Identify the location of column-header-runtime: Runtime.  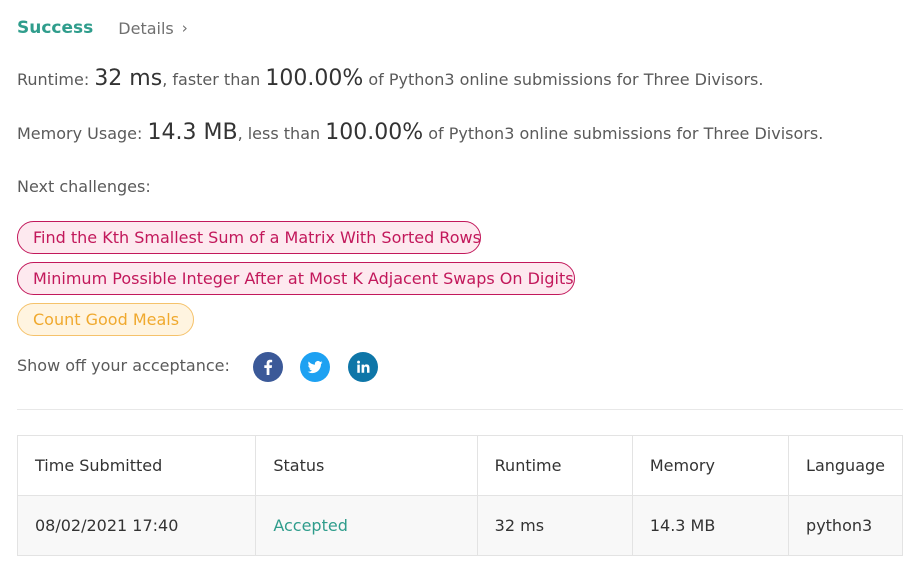
(554, 465).